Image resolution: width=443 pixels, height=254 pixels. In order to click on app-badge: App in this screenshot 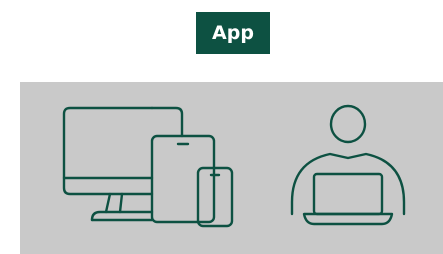, I will do `click(233, 33)`.